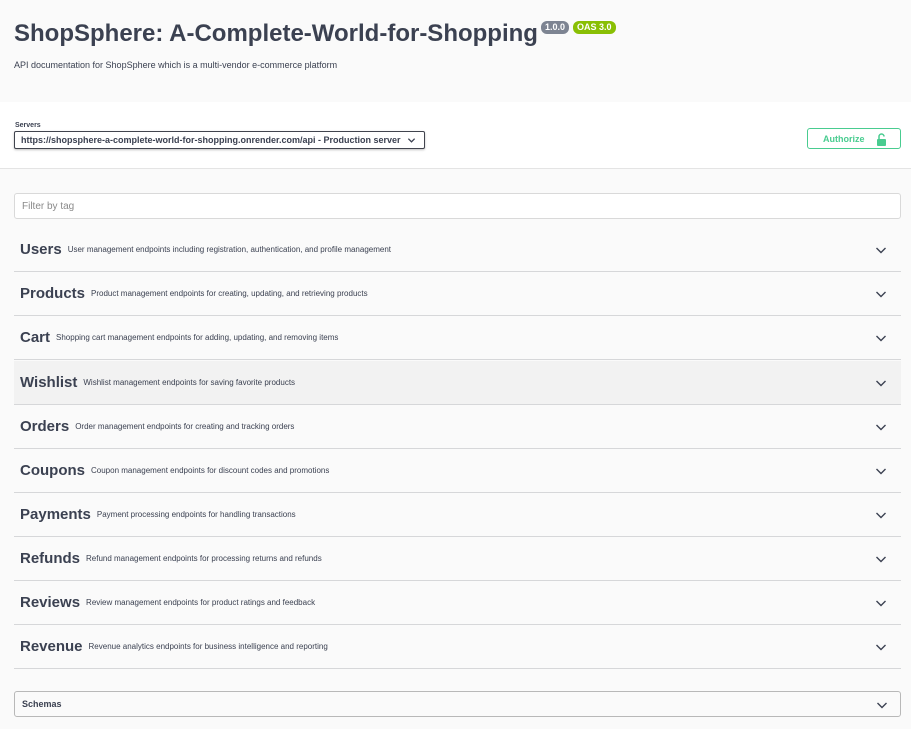  Describe the element at coordinates (55, 514) in the screenshot. I see `tag-name: Payments` at that location.